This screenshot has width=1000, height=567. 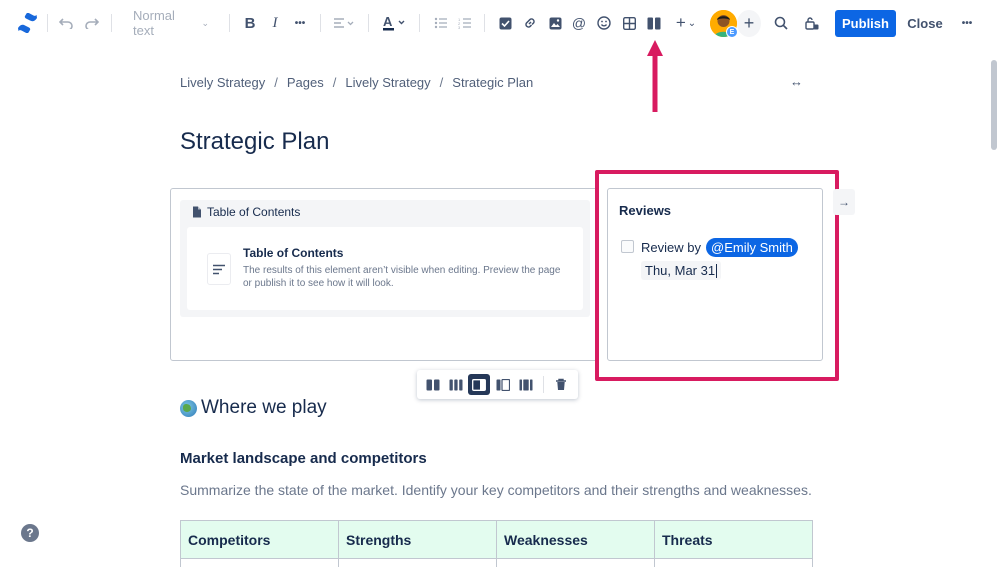 What do you see at coordinates (575, 539) in the screenshot?
I see `table-header-cell: Weaknesses` at bounding box center [575, 539].